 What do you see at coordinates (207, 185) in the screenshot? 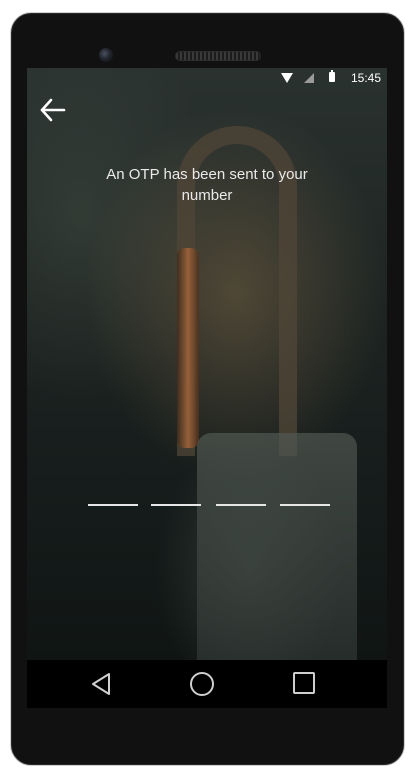
I see `otp-message: An OTP has been sent to your number` at bounding box center [207, 185].